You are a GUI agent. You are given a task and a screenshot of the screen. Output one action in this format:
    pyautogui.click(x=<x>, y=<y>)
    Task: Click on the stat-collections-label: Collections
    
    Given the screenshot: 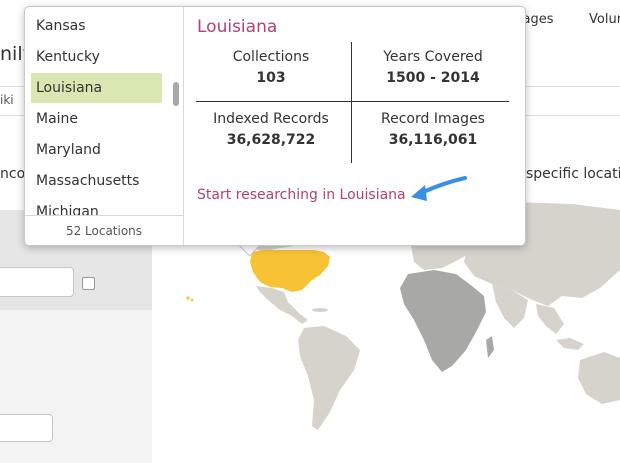 What is the action you would take?
    pyautogui.click(x=271, y=57)
    